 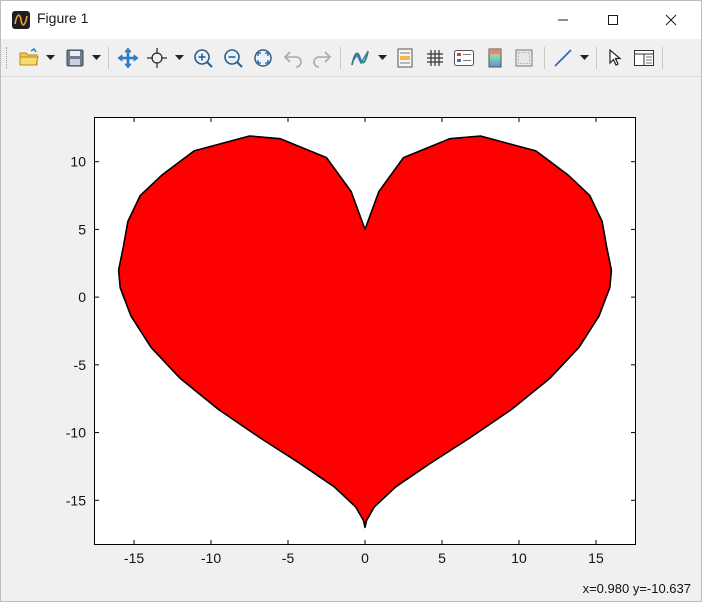 I want to click on redo-icon, so click(x=322, y=59).